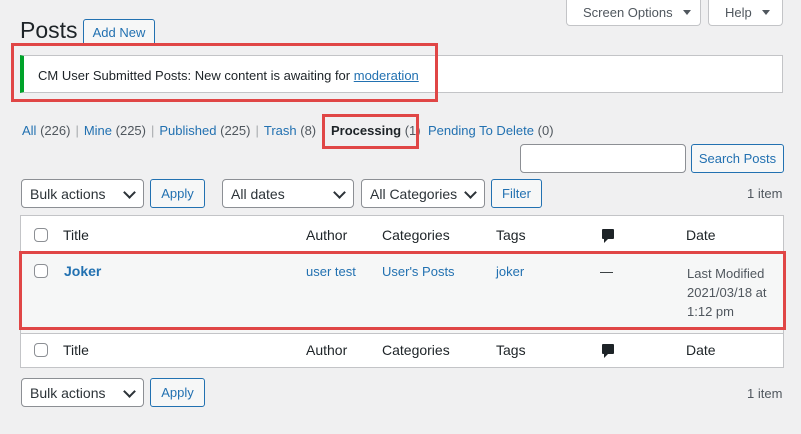 This screenshot has width=801, height=434. What do you see at coordinates (41, 271) in the screenshot?
I see `row-checkbox` at bounding box center [41, 271].